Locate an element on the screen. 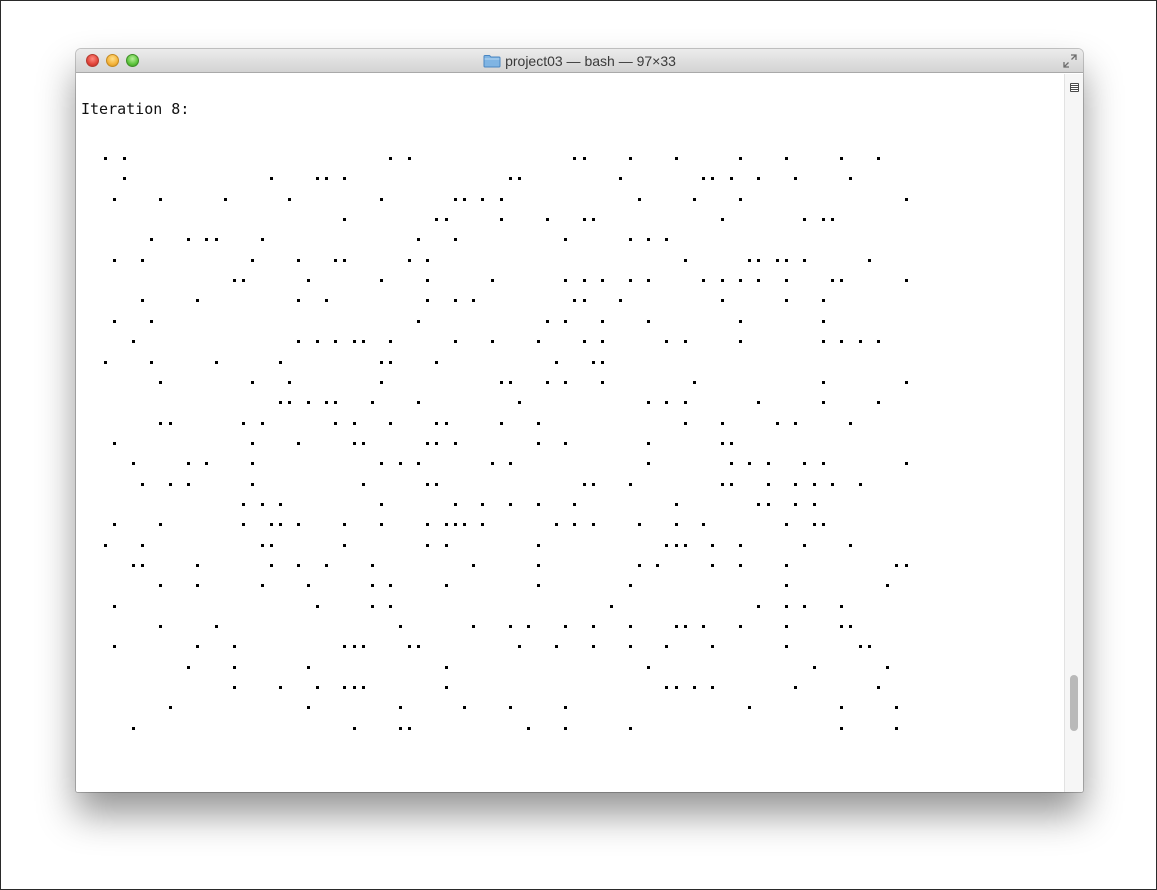  vertical-scrollbar is located at coordinates (1073, 433).